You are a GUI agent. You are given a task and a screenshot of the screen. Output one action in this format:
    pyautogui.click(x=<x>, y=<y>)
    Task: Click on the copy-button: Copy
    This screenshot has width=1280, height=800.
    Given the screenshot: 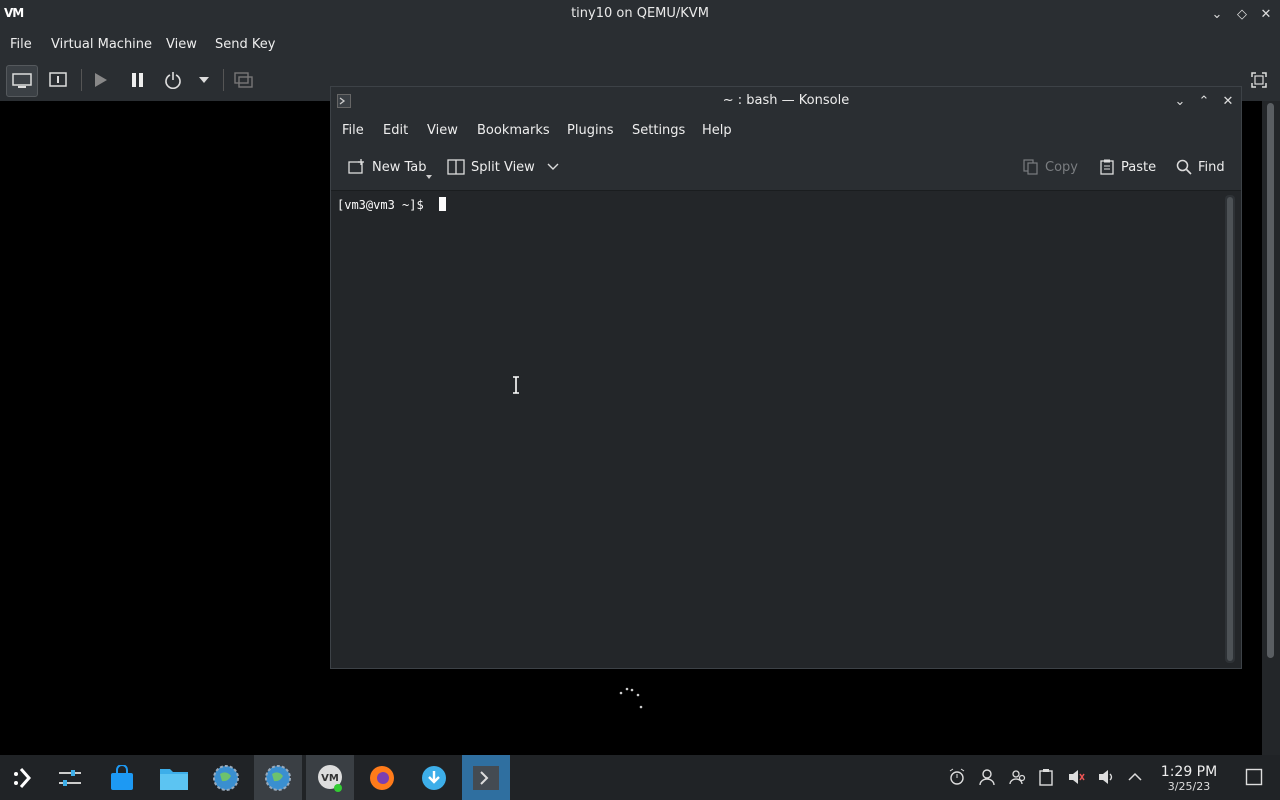 What is the action you would take?
    pyautogui.click(x=1050, y=167)
    